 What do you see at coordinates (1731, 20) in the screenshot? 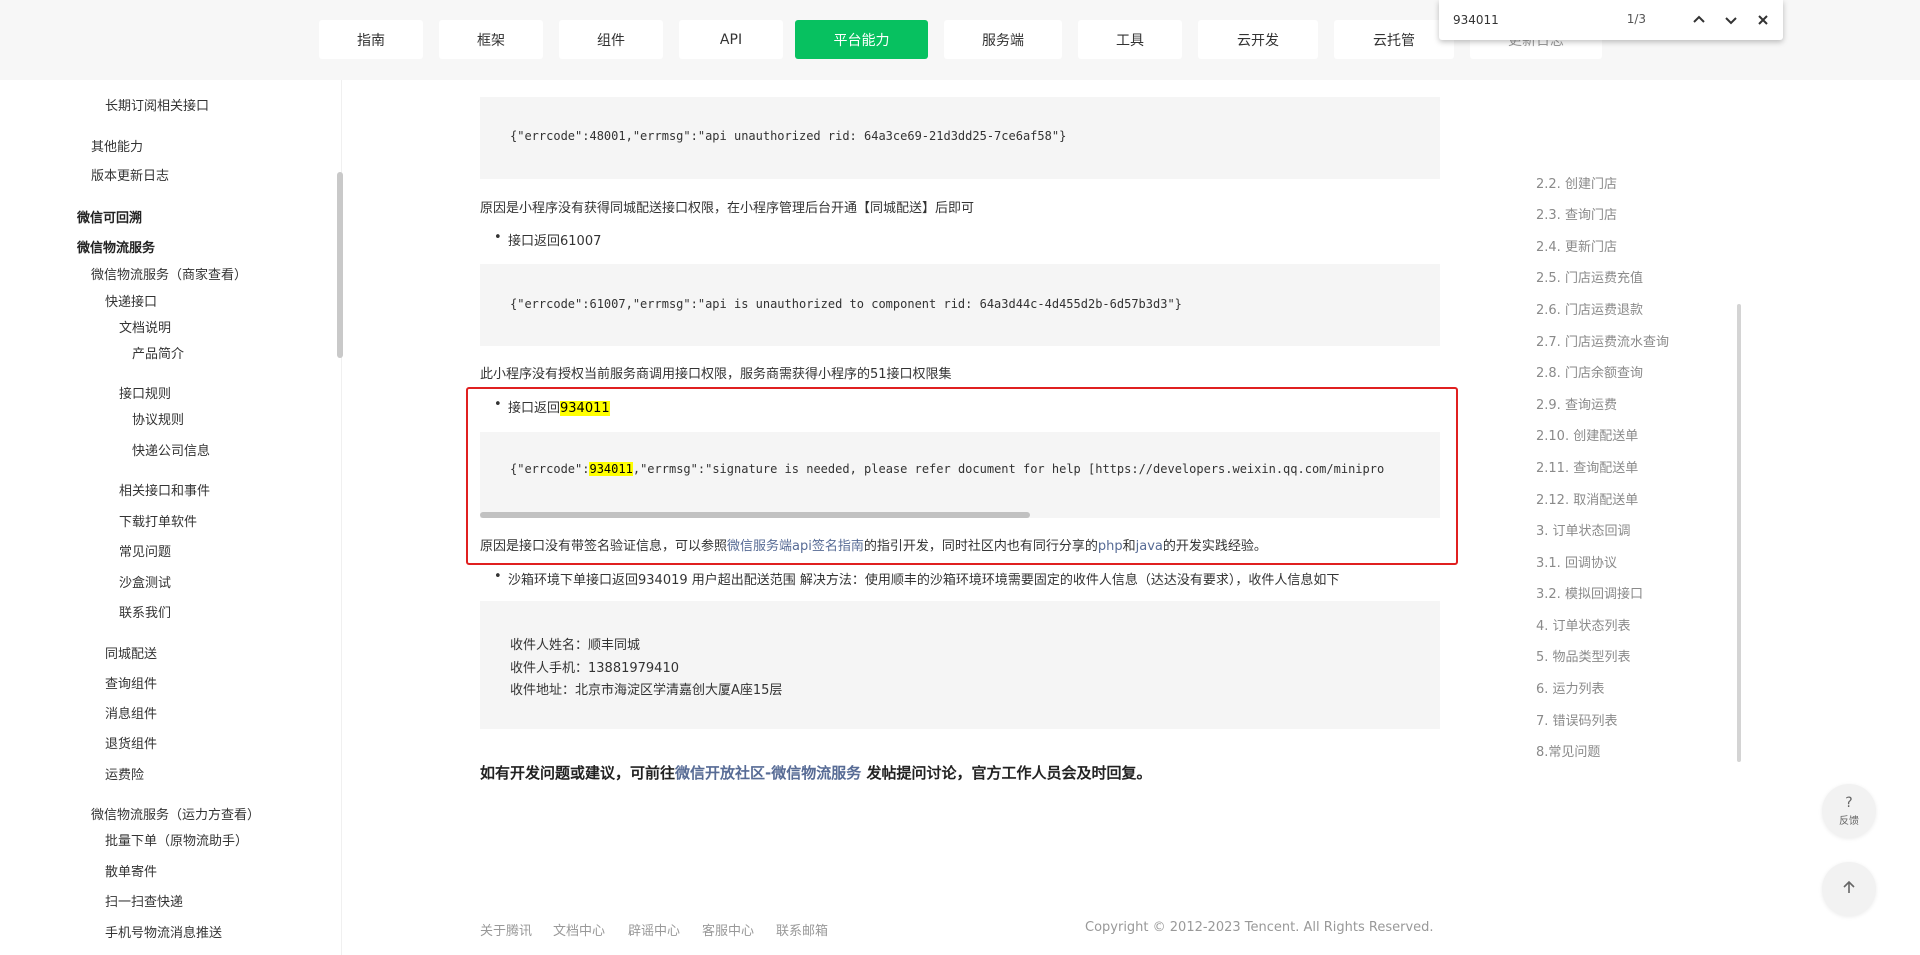
I see `chevron-down-icon` at bounding box center [1731, 20].